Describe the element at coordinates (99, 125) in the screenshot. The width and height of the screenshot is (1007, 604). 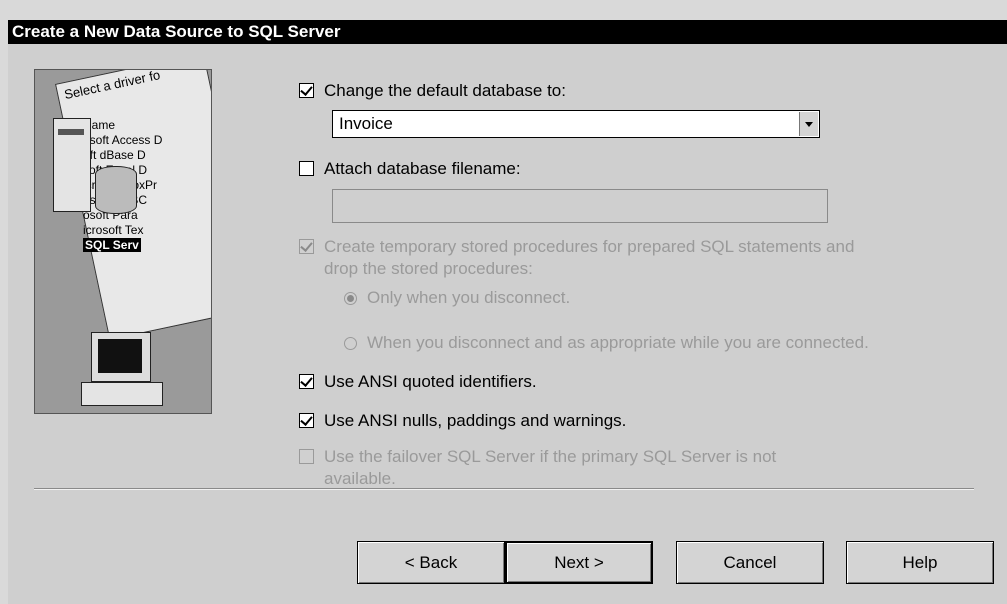
I see `driver-list-item: Name` at that location.